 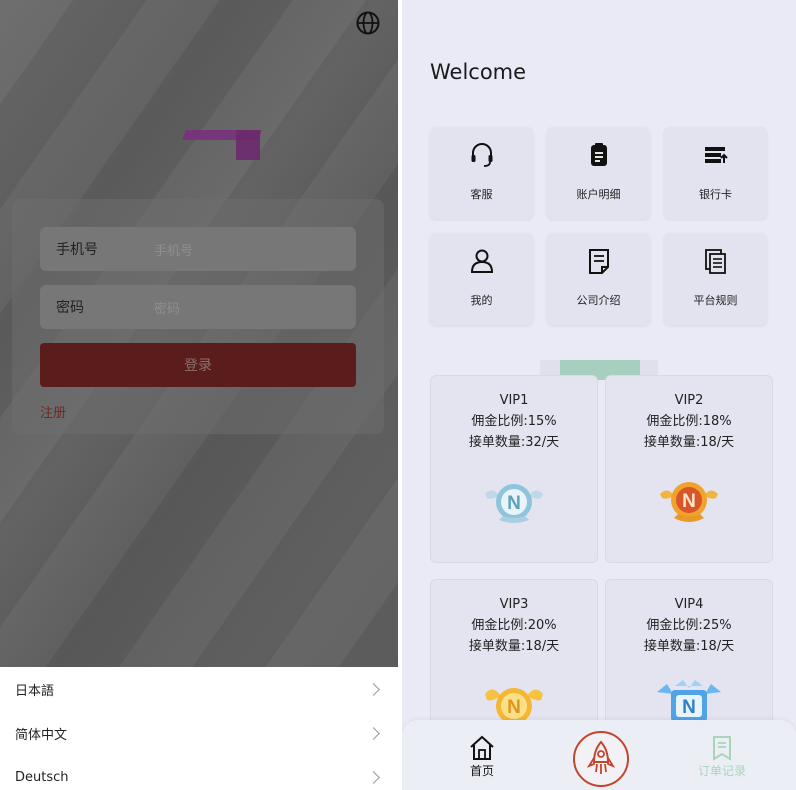 I want to click on vip-commission: 佣金比例:18%, so click(x=689, y=421).